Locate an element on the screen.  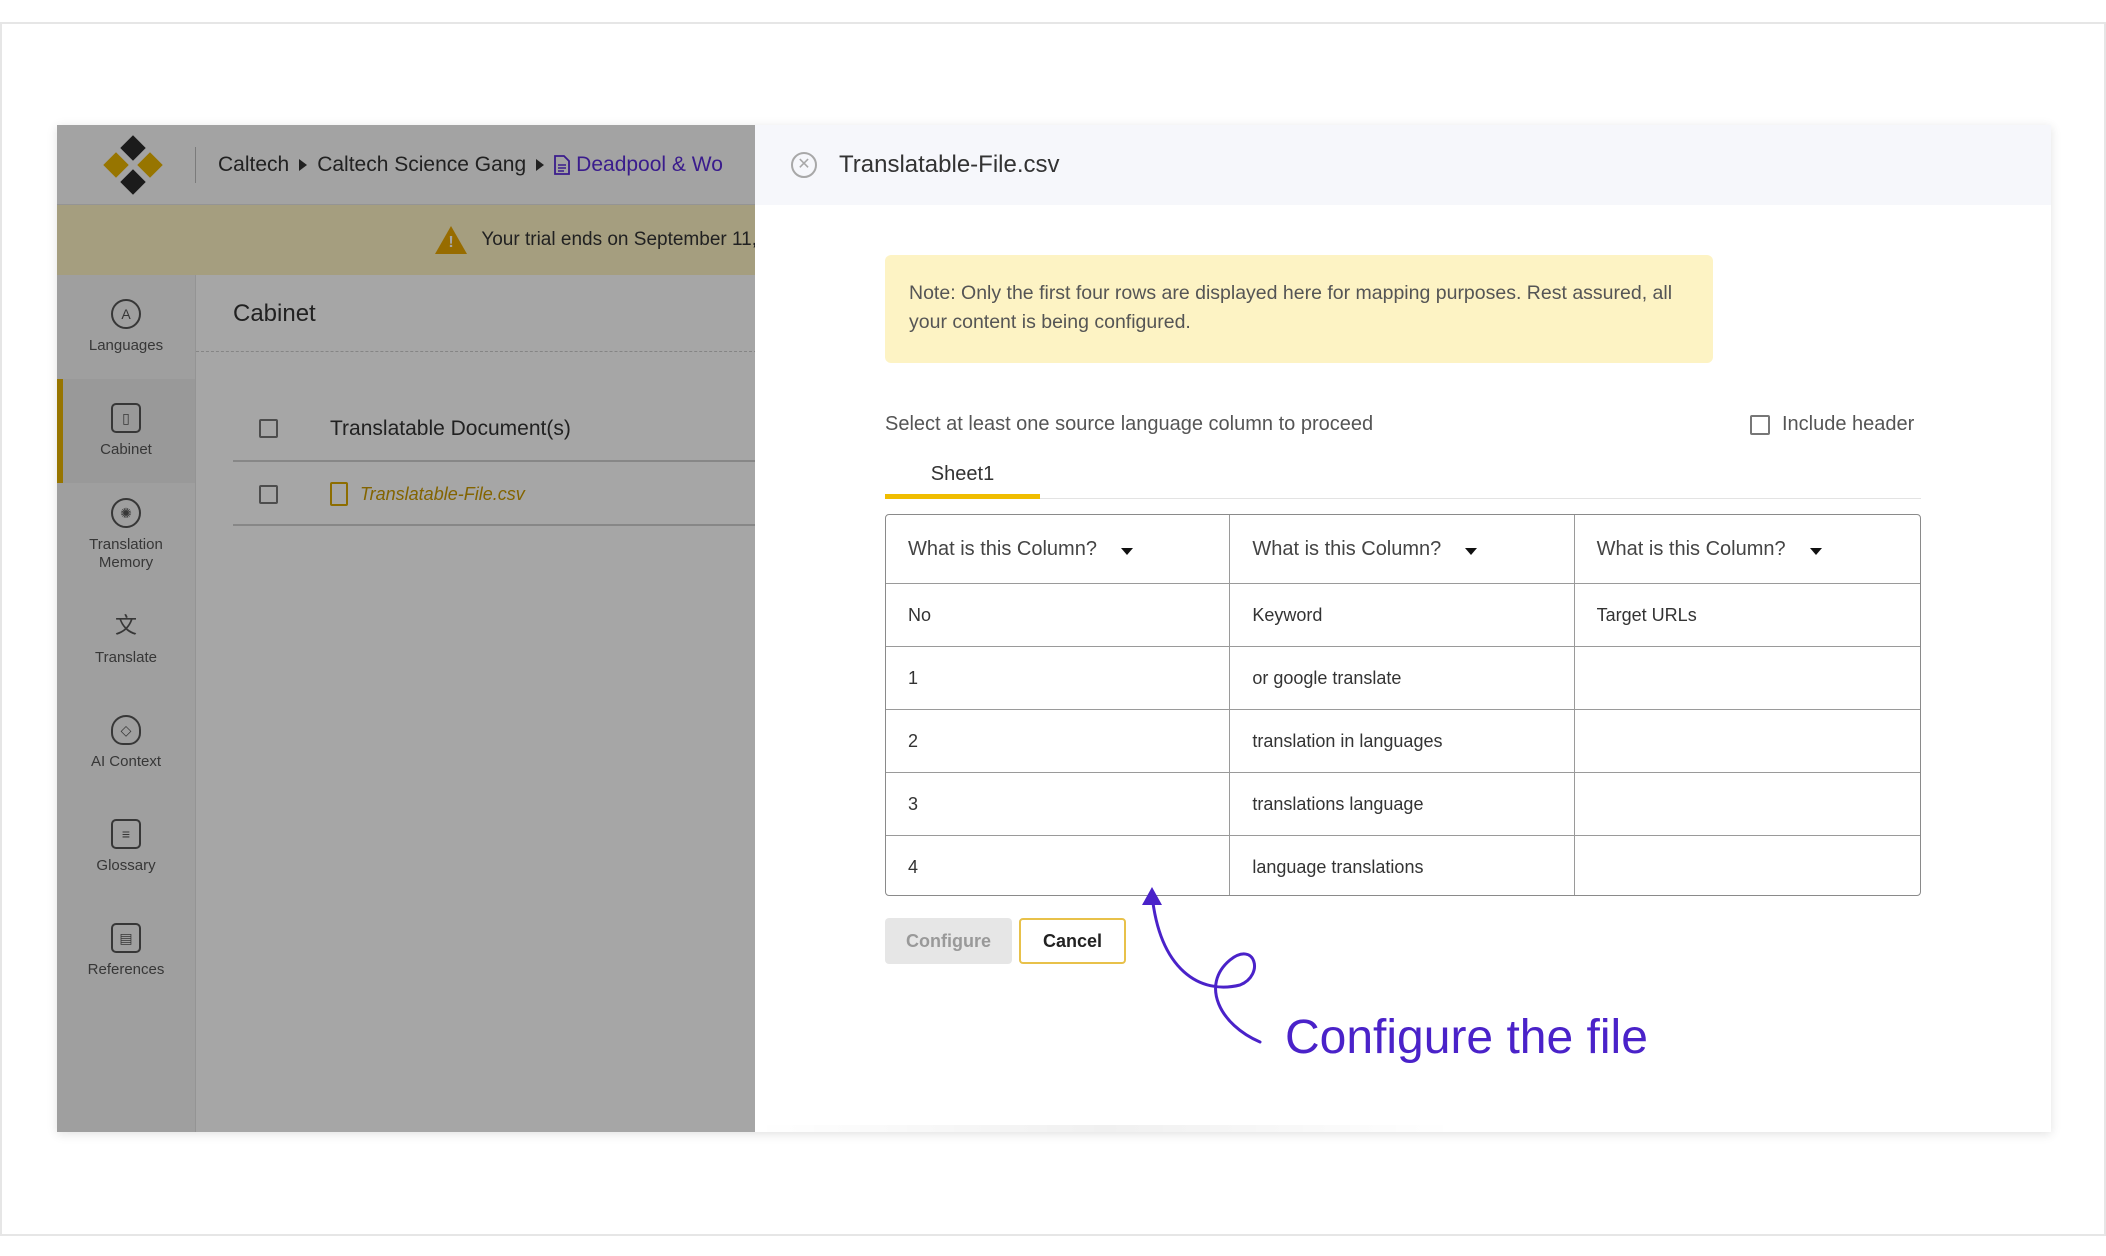
table-row: 3 translations language is located at coordinates (1403, 804).